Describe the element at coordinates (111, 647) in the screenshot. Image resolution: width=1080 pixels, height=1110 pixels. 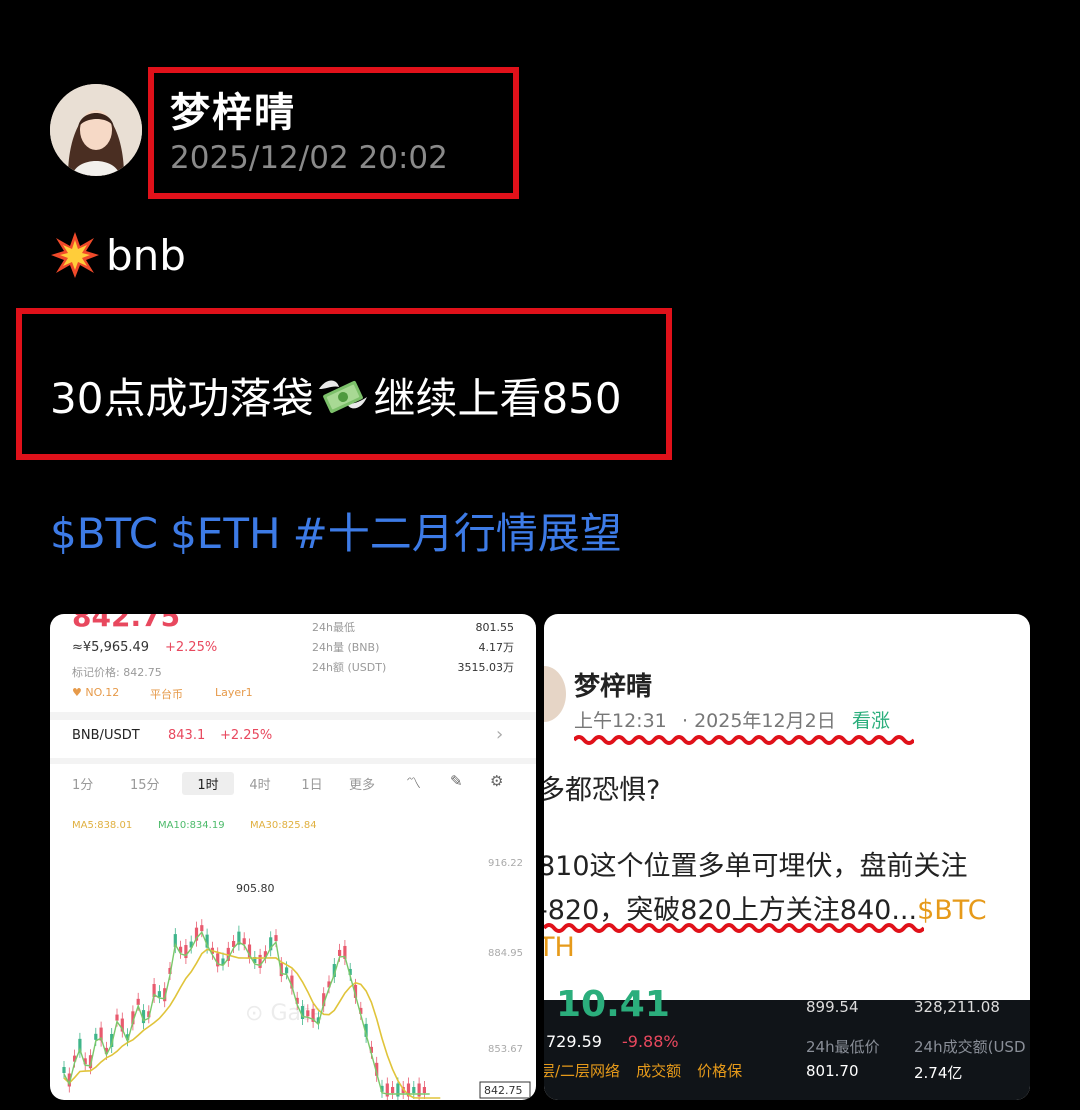
I see `chart-cny: ≈¥5,965.49` at that location.